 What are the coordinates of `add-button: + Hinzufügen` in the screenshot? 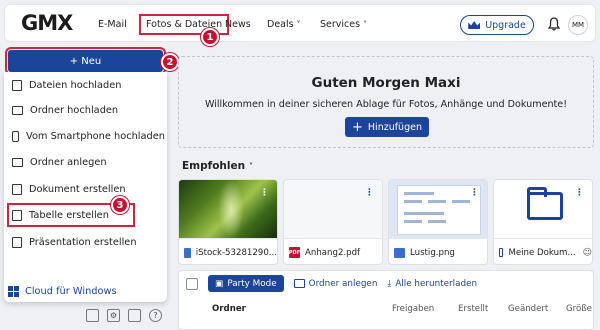 It's located at (387, 127).